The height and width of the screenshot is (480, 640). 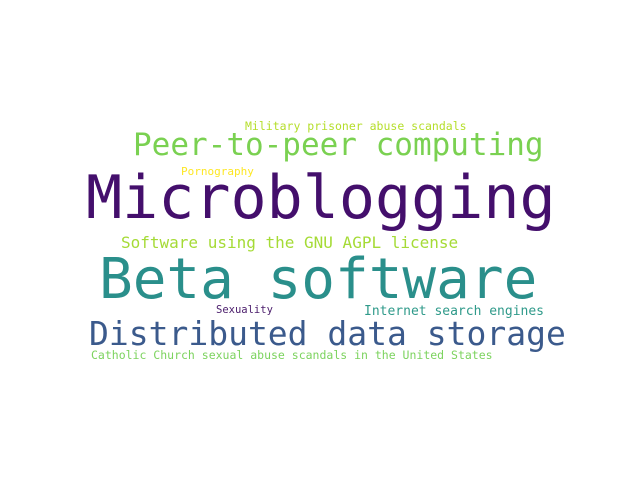 What do you see at coordinates (327, 333) in the screenshot?
I see `word-distributed-data-storage: Distributed data storage` at bounding box center [327, 333].